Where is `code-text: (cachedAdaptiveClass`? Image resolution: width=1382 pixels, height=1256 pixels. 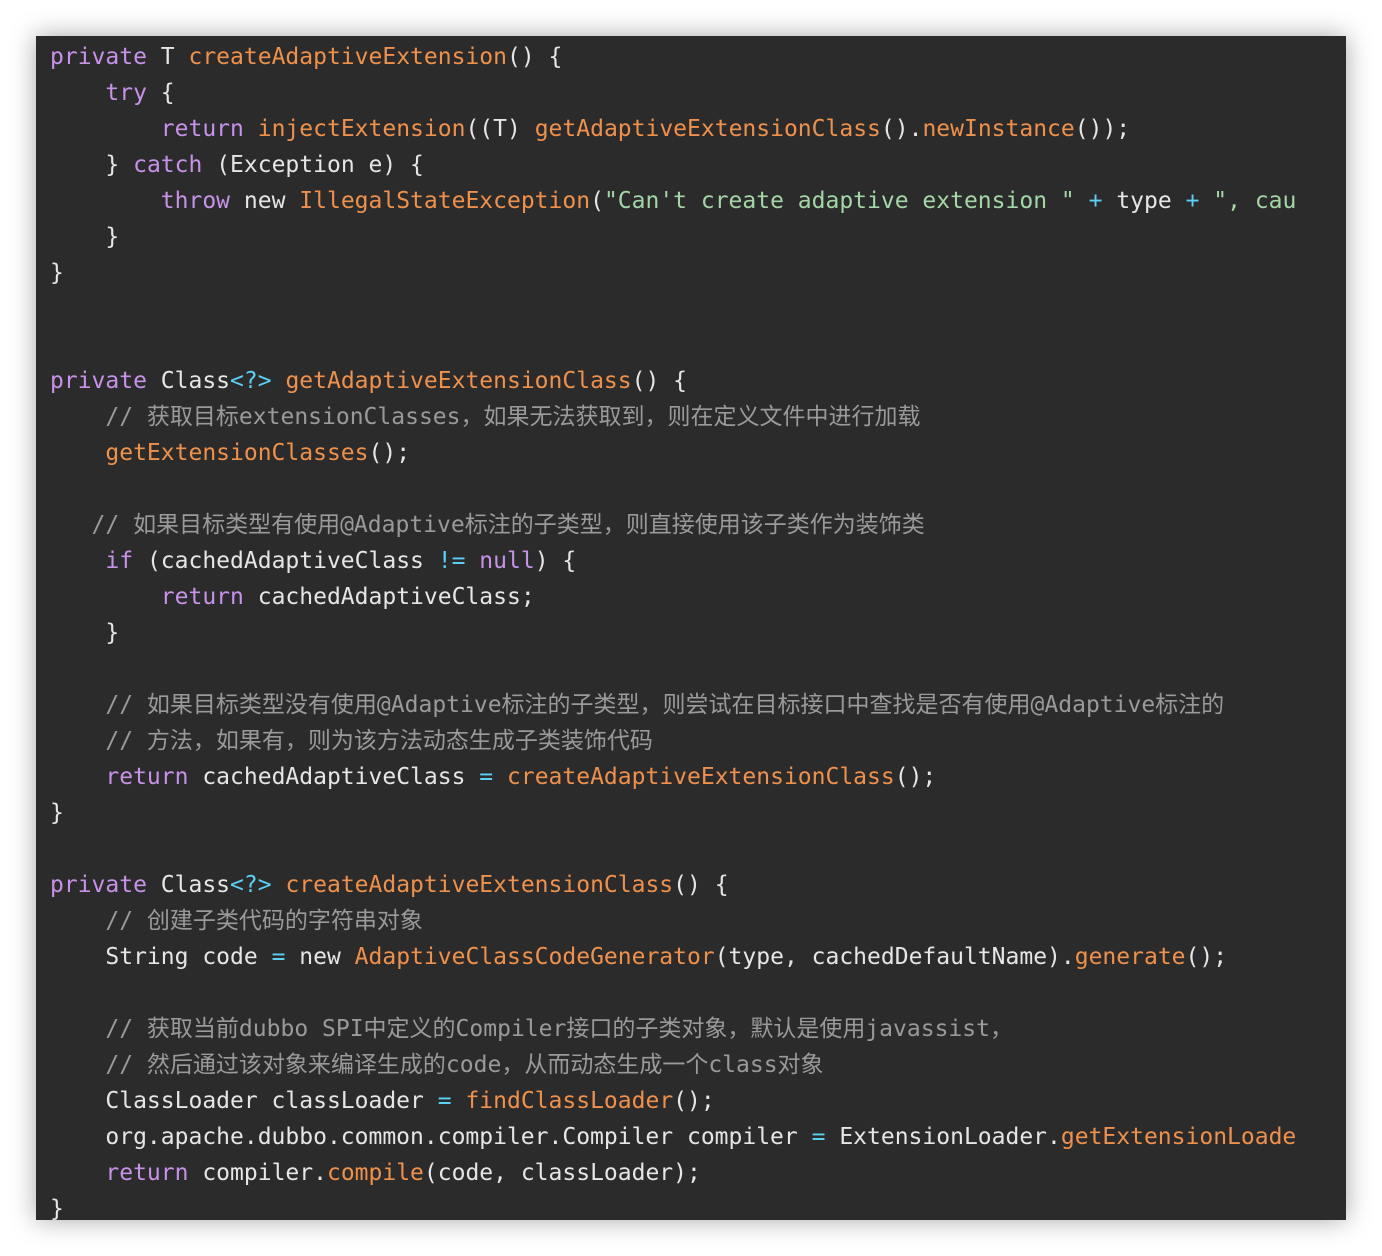
code-text: (cachedAdaptiveClass is located at coordinates (285, 561).